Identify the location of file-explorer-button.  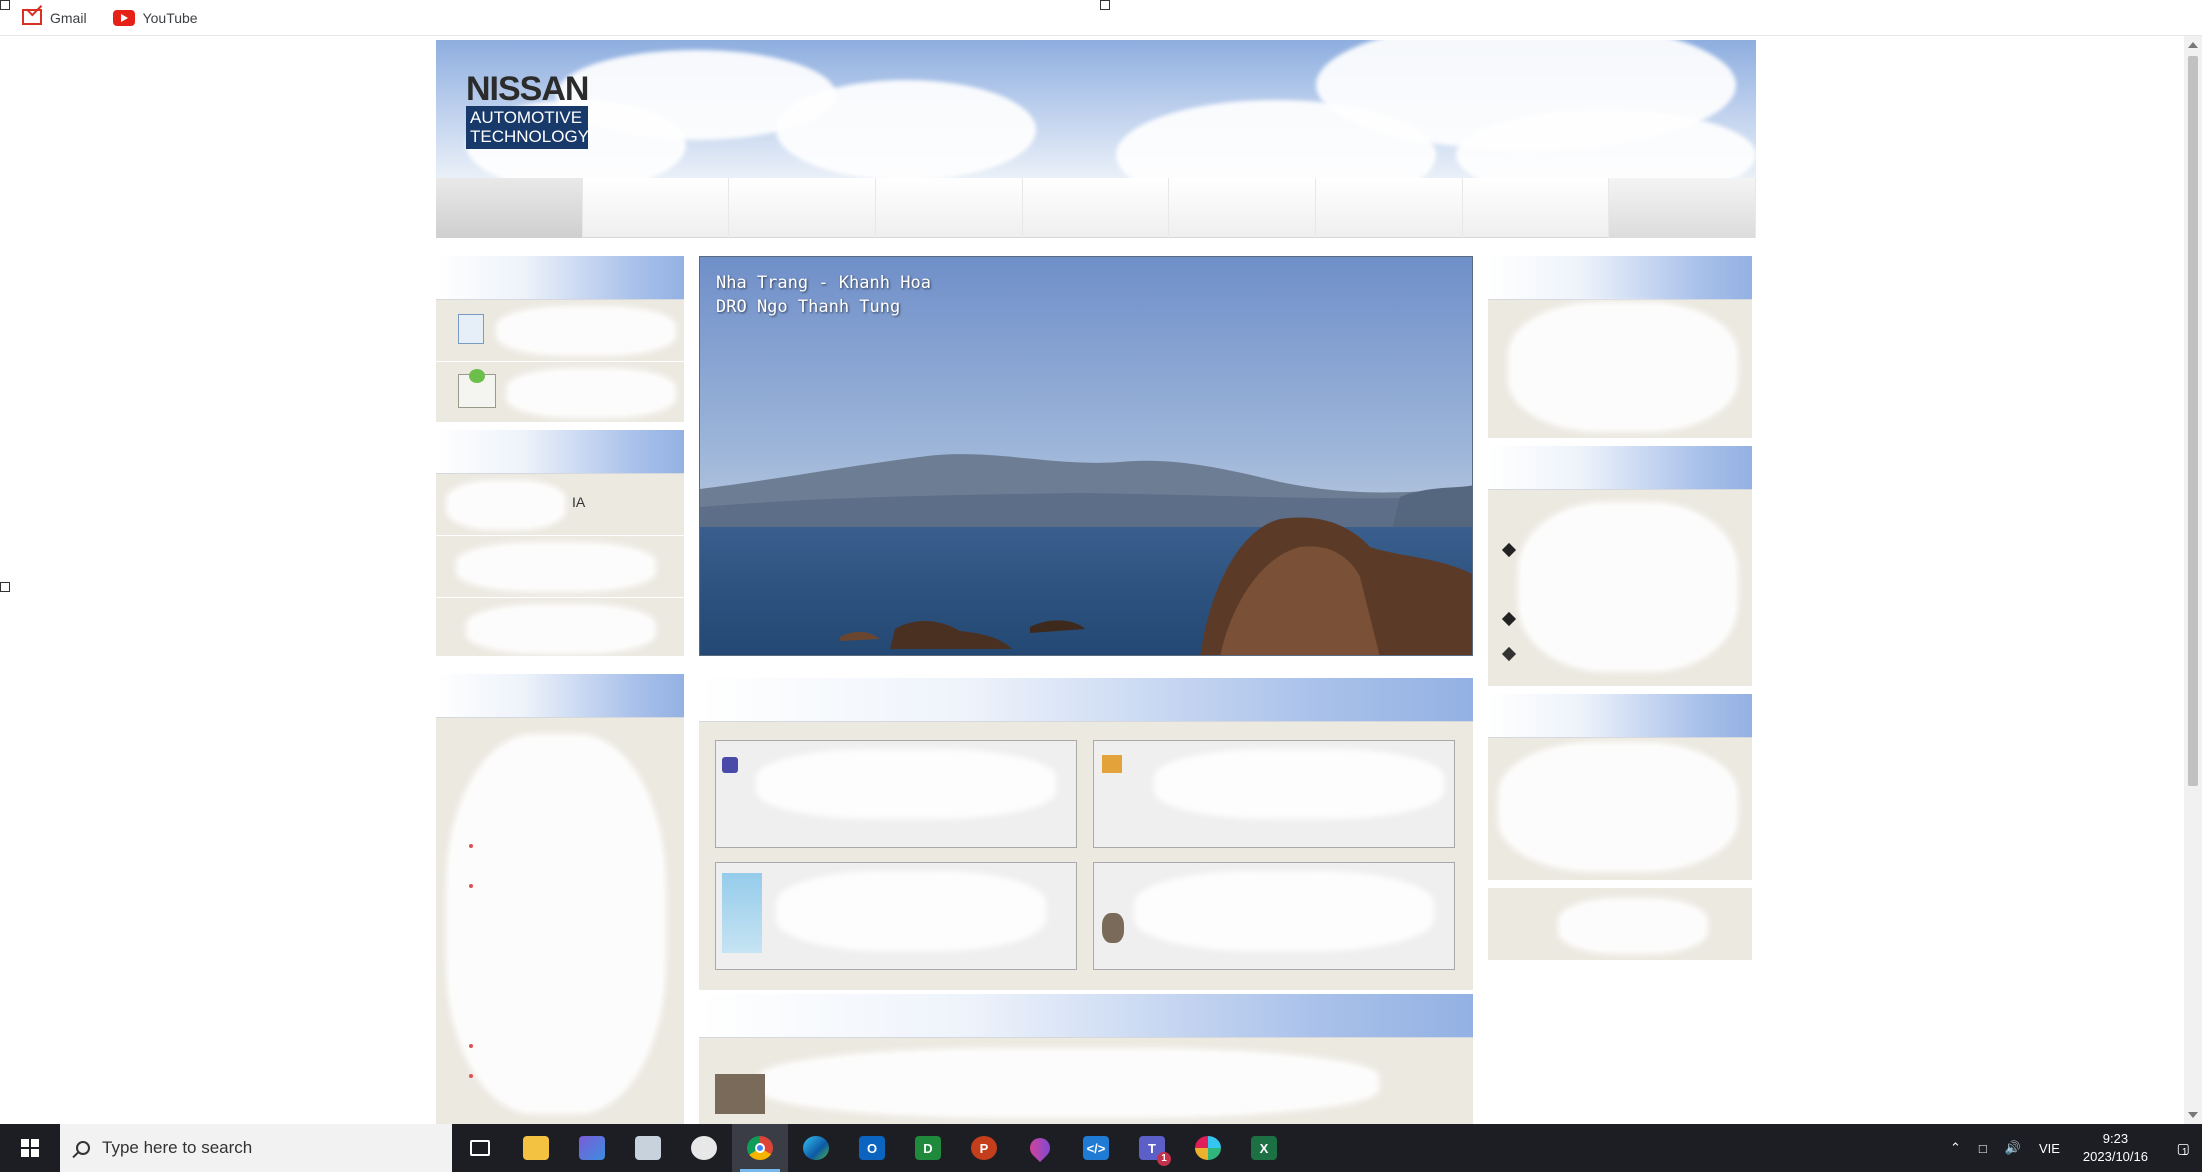
(536, 1148).